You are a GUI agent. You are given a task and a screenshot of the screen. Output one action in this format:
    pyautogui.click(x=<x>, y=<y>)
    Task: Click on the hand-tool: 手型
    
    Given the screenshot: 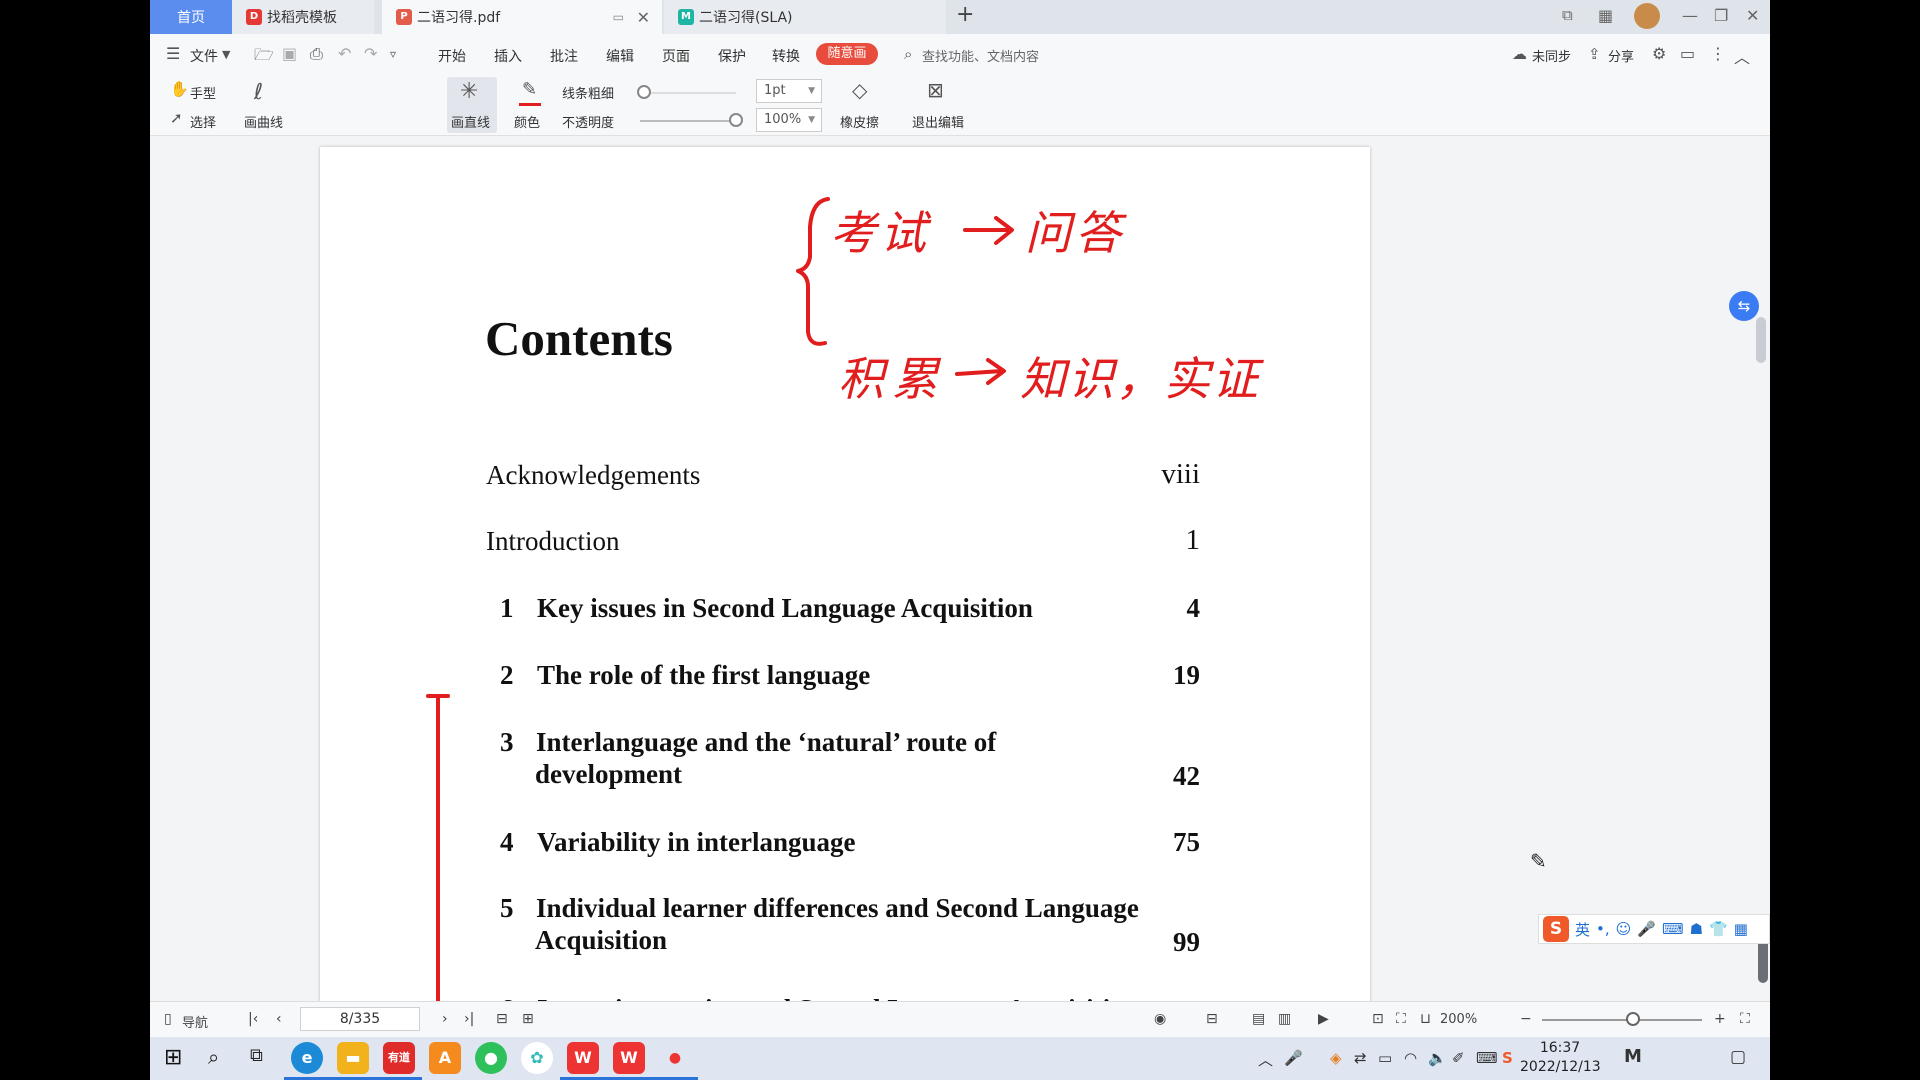 What is the action you would take?
    pyautogui.click(x=203, y=92)
    